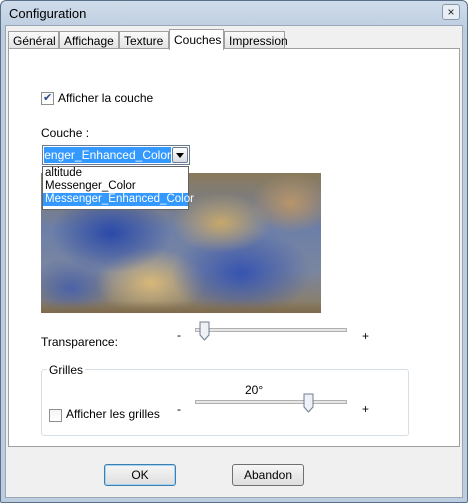  I want to click on chevron-down-icon, so click(180, 155).